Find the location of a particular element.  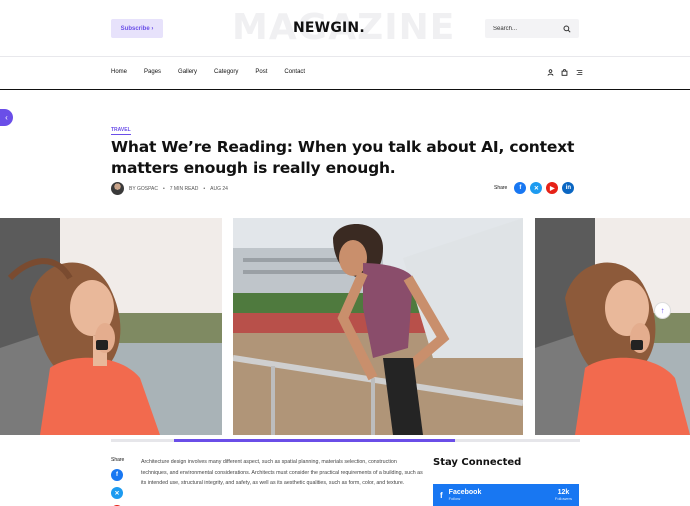

article-meta: BY GOSPAC • 7 MIN READ • AUG 24 is located at coordinates (169, 188).